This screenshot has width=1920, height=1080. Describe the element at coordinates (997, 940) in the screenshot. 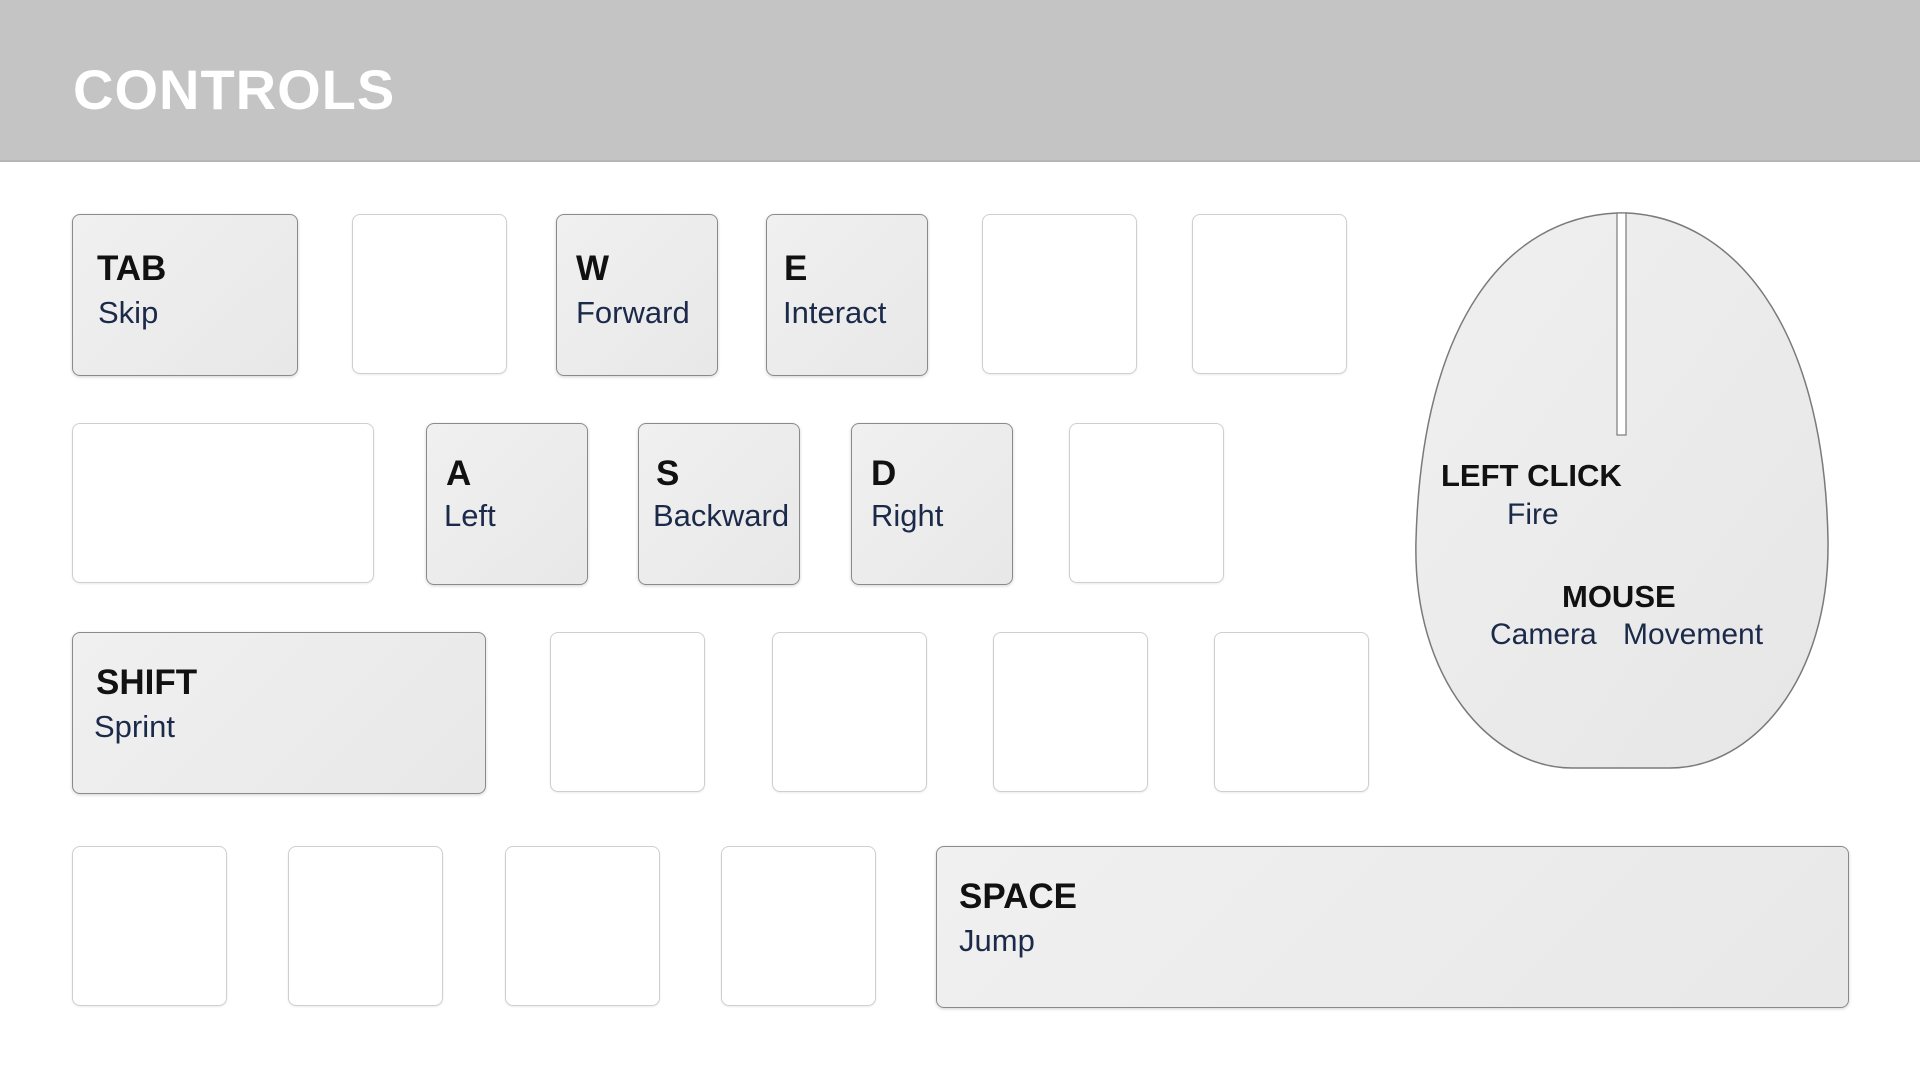

I see `key-space-action: Jump` at that location.